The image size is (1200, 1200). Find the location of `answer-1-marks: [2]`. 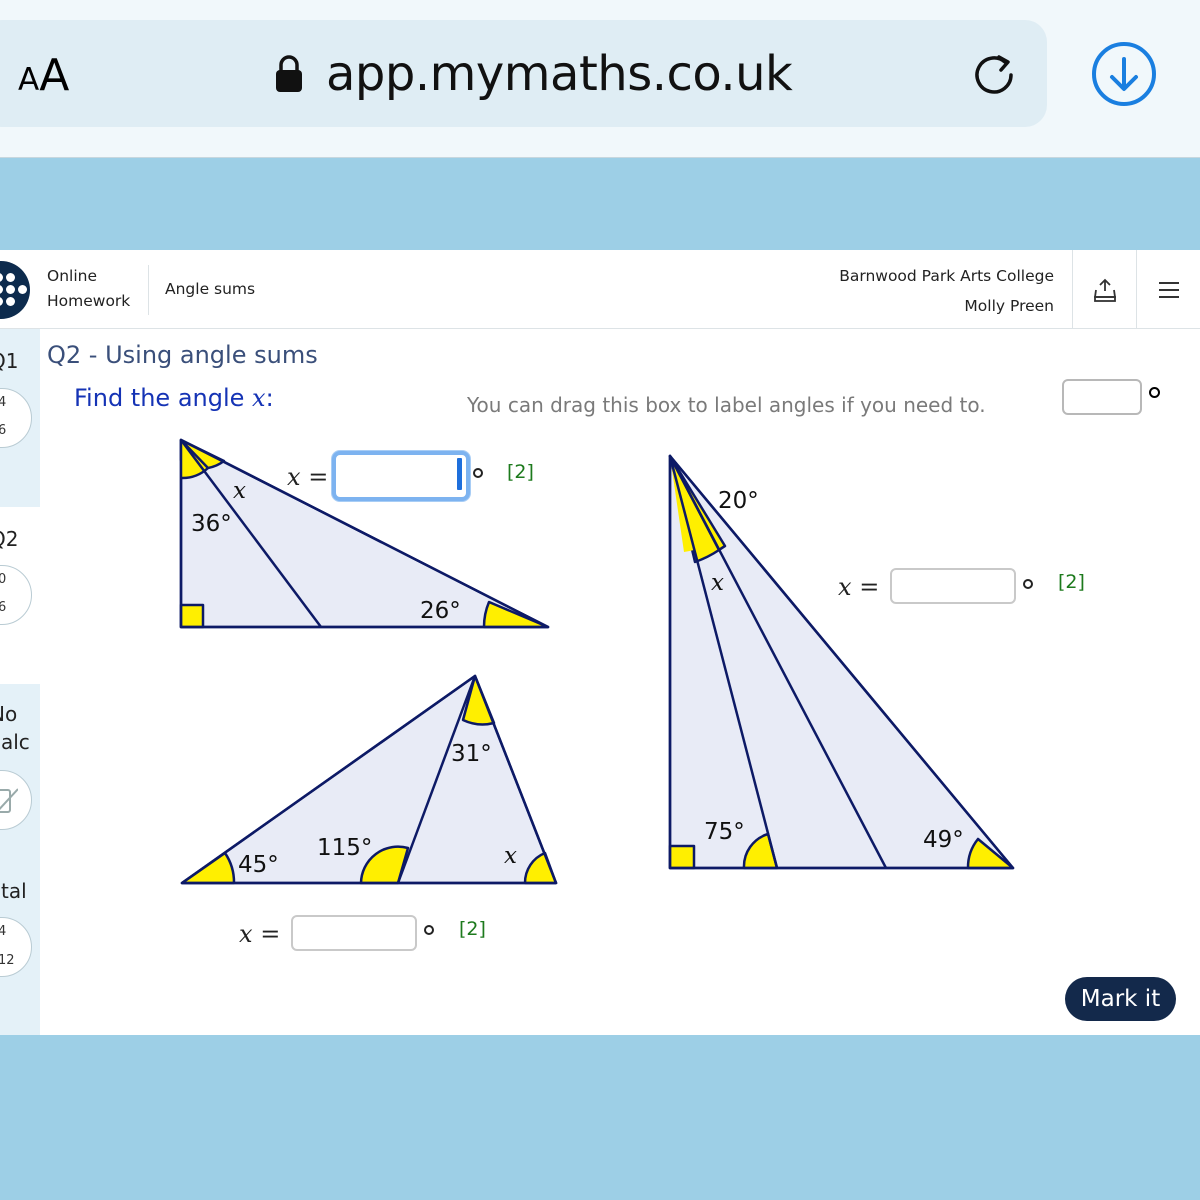

answer-1-marks: [2] is located at coordinates (520, 472).